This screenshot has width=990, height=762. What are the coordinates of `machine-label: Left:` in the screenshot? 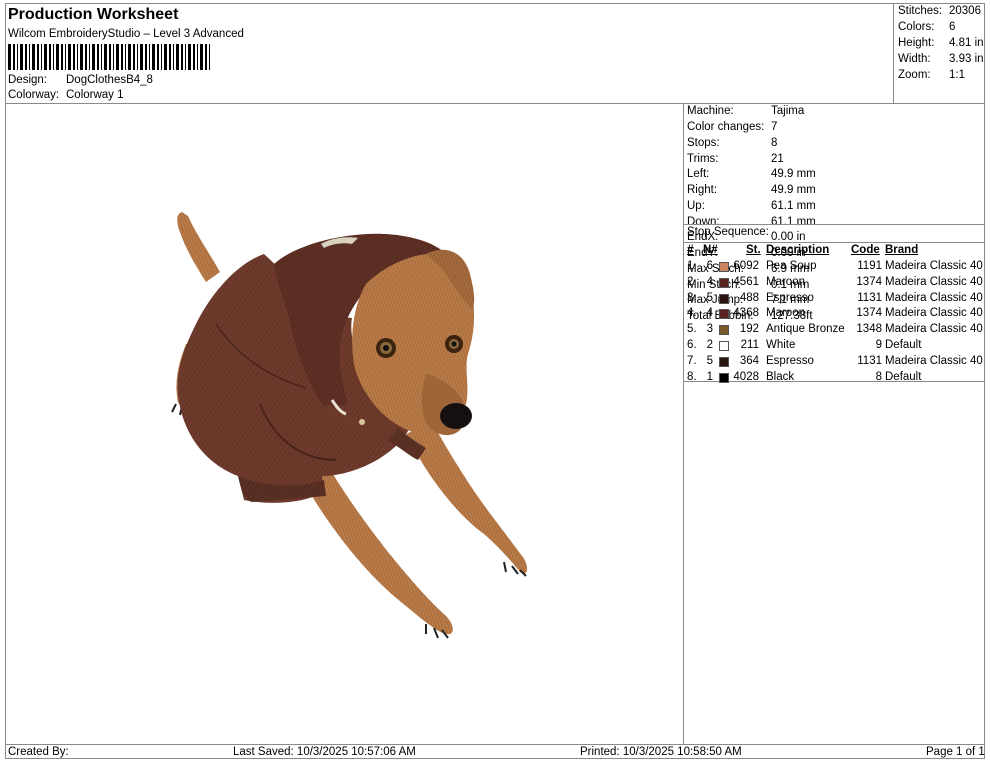 It's located at (698, 174).